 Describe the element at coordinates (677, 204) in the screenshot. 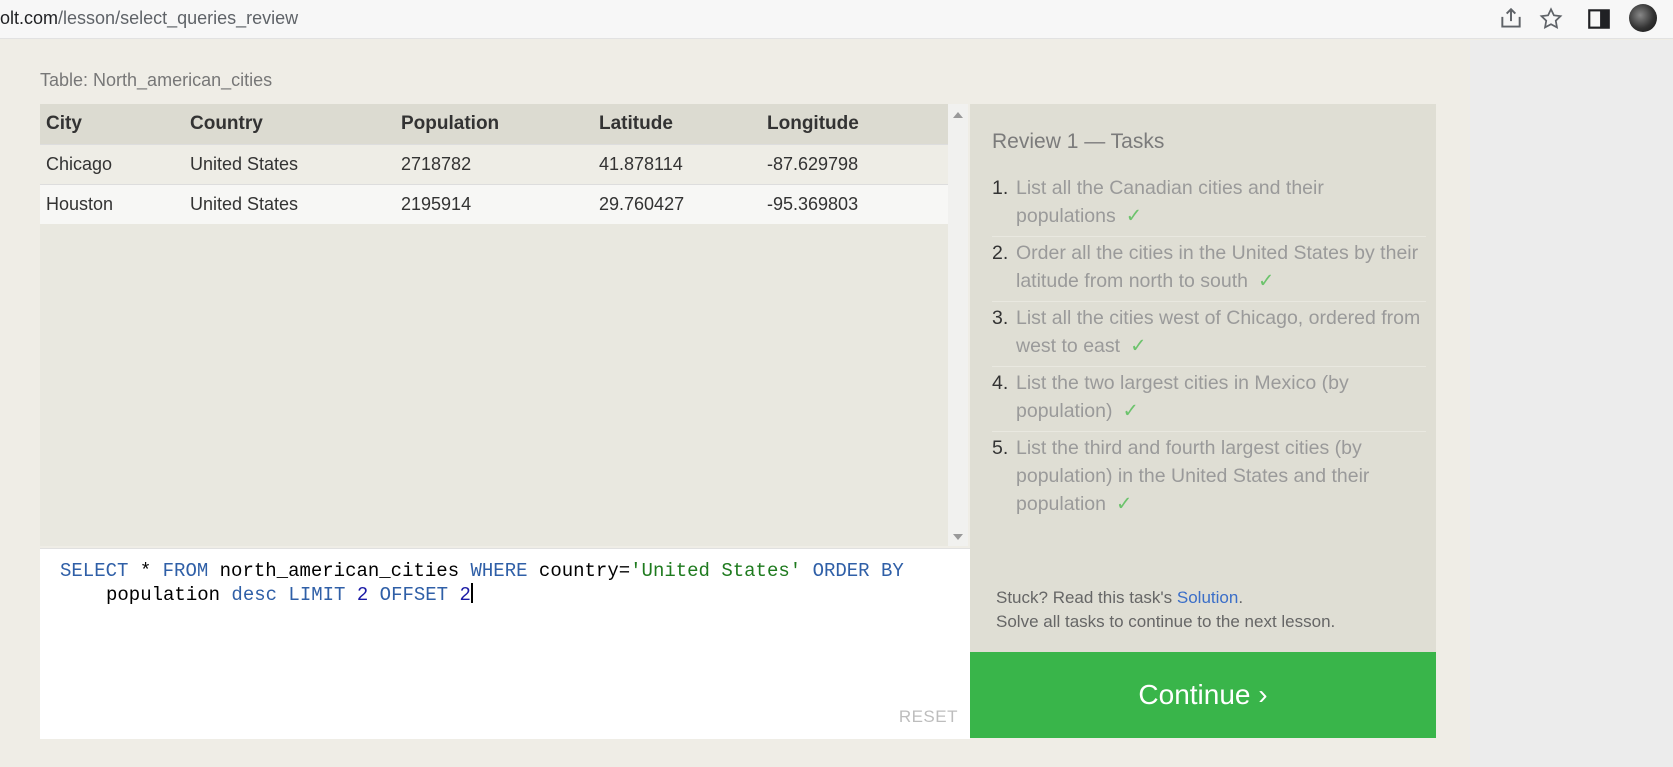

I see `cell-latitude: 29.760427` at that location.